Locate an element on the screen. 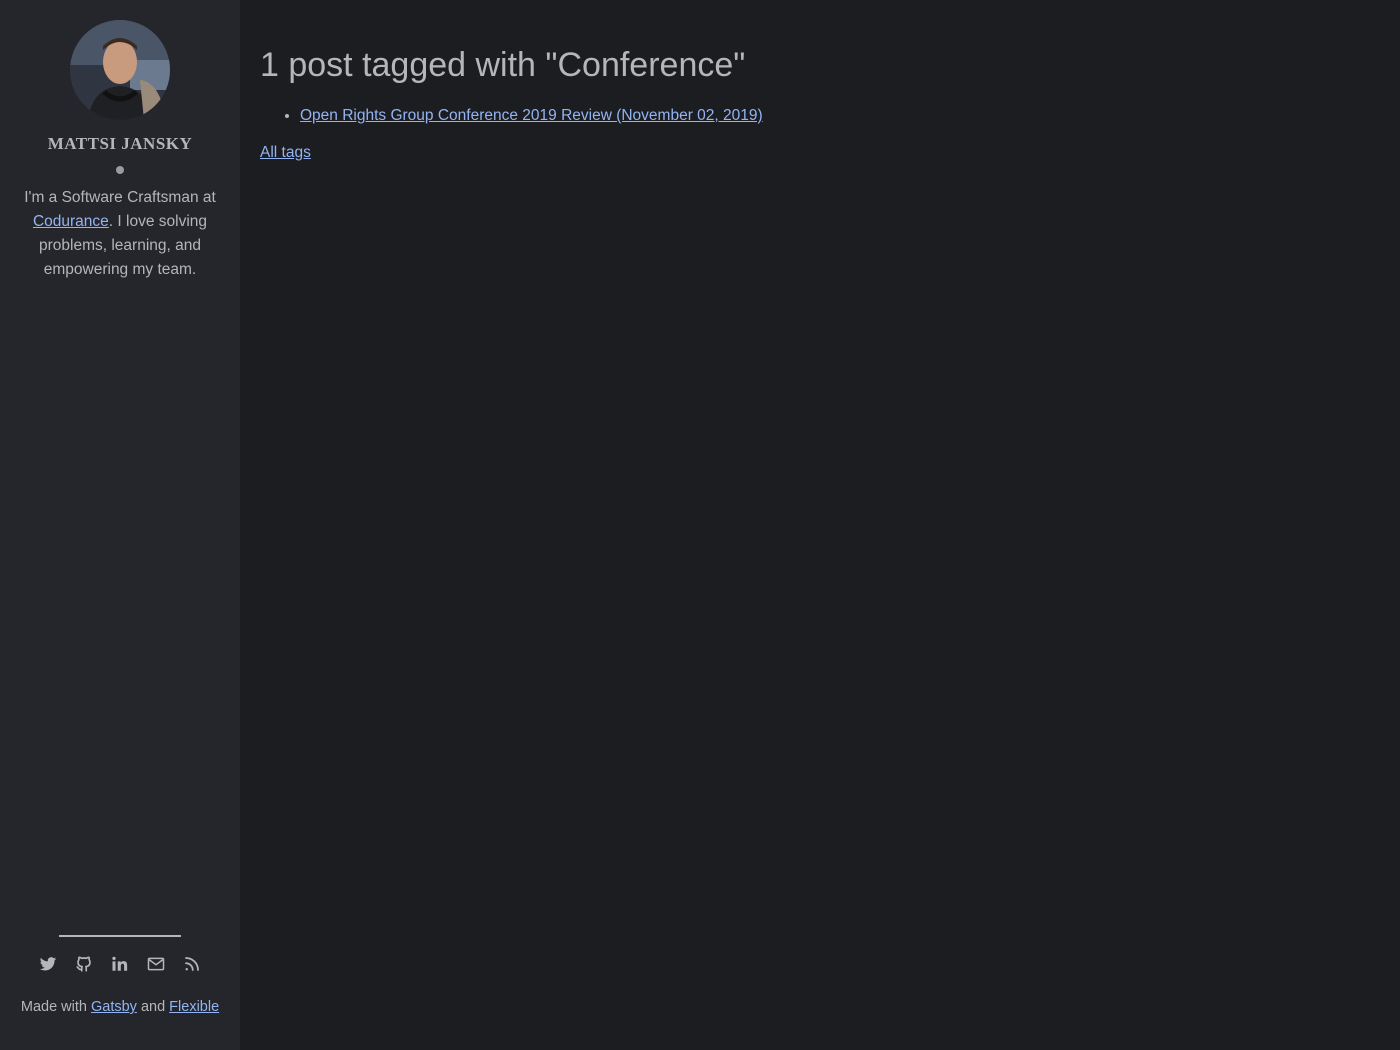  rss-link is located at coordinates (192, 964).